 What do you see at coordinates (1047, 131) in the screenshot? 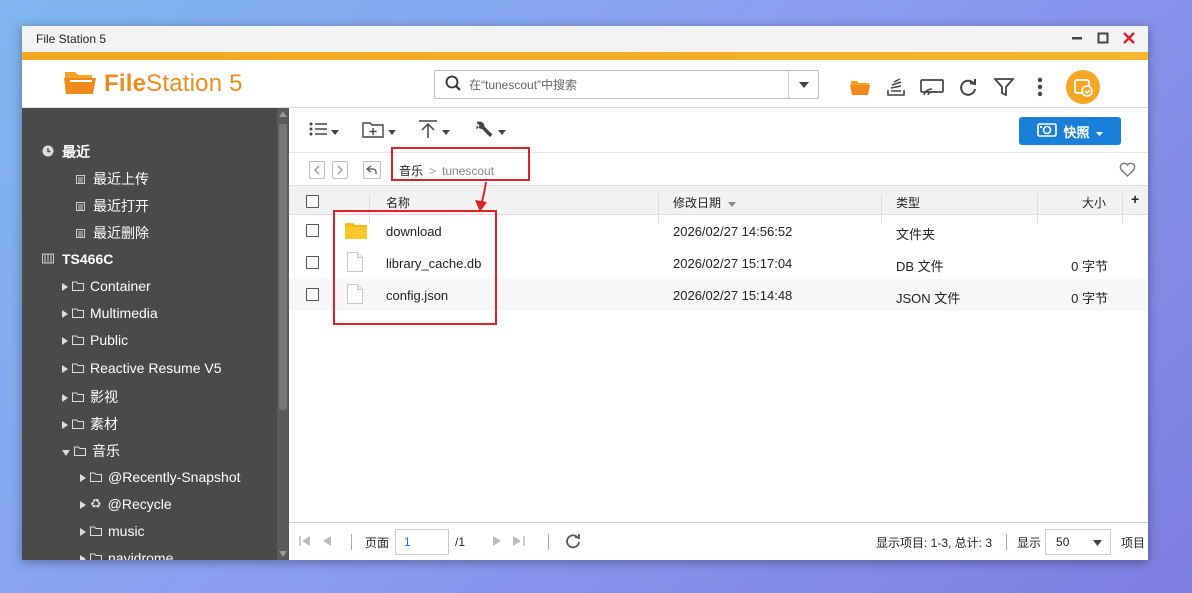
I see `camera-icon` at bounding box center [1047, 131].